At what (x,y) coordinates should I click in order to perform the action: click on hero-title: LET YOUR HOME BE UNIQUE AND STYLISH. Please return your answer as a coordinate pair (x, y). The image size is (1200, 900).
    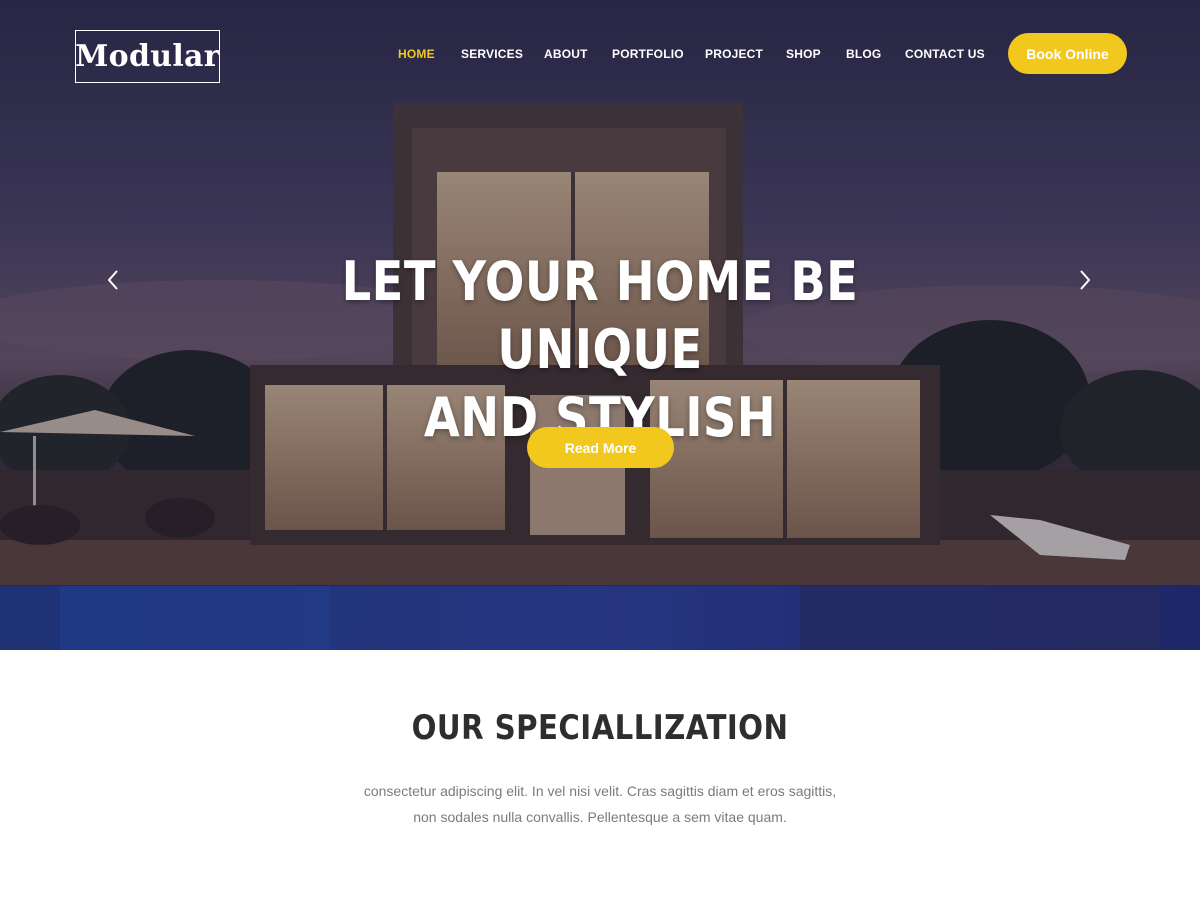
    Looking at the image, I should click on (600, 350).